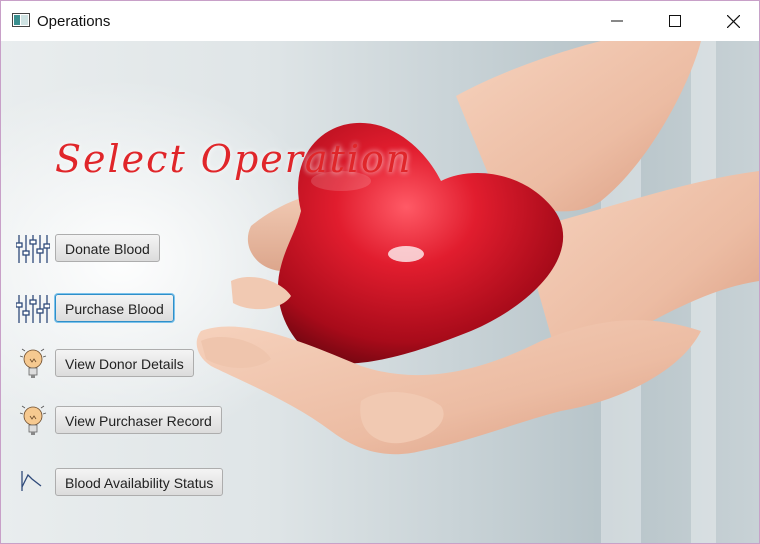 The width and height of the screenshot is (760, 544). I want to click on blood-availability-status-button: Blood Availability Status, so click(139, 482).